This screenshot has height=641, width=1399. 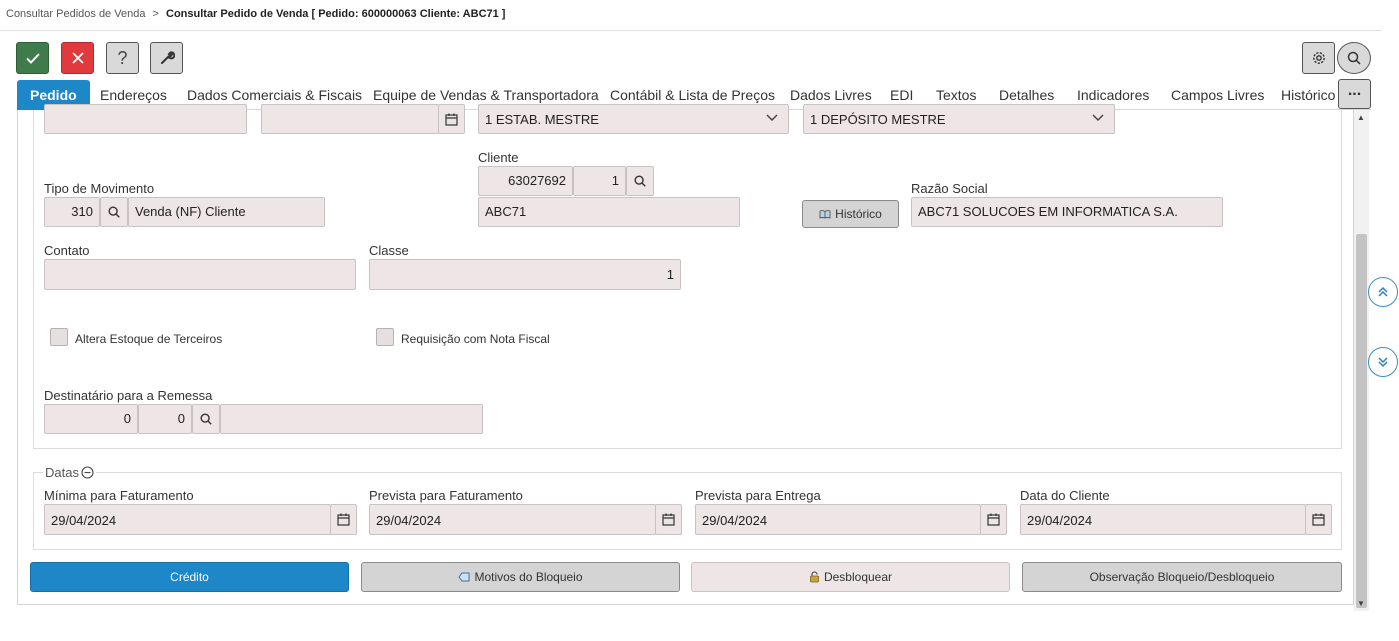 What do you see at coordinates (814, 577) in the screenshot?
I see `unlock-icon` at bounding box center [814, 577].